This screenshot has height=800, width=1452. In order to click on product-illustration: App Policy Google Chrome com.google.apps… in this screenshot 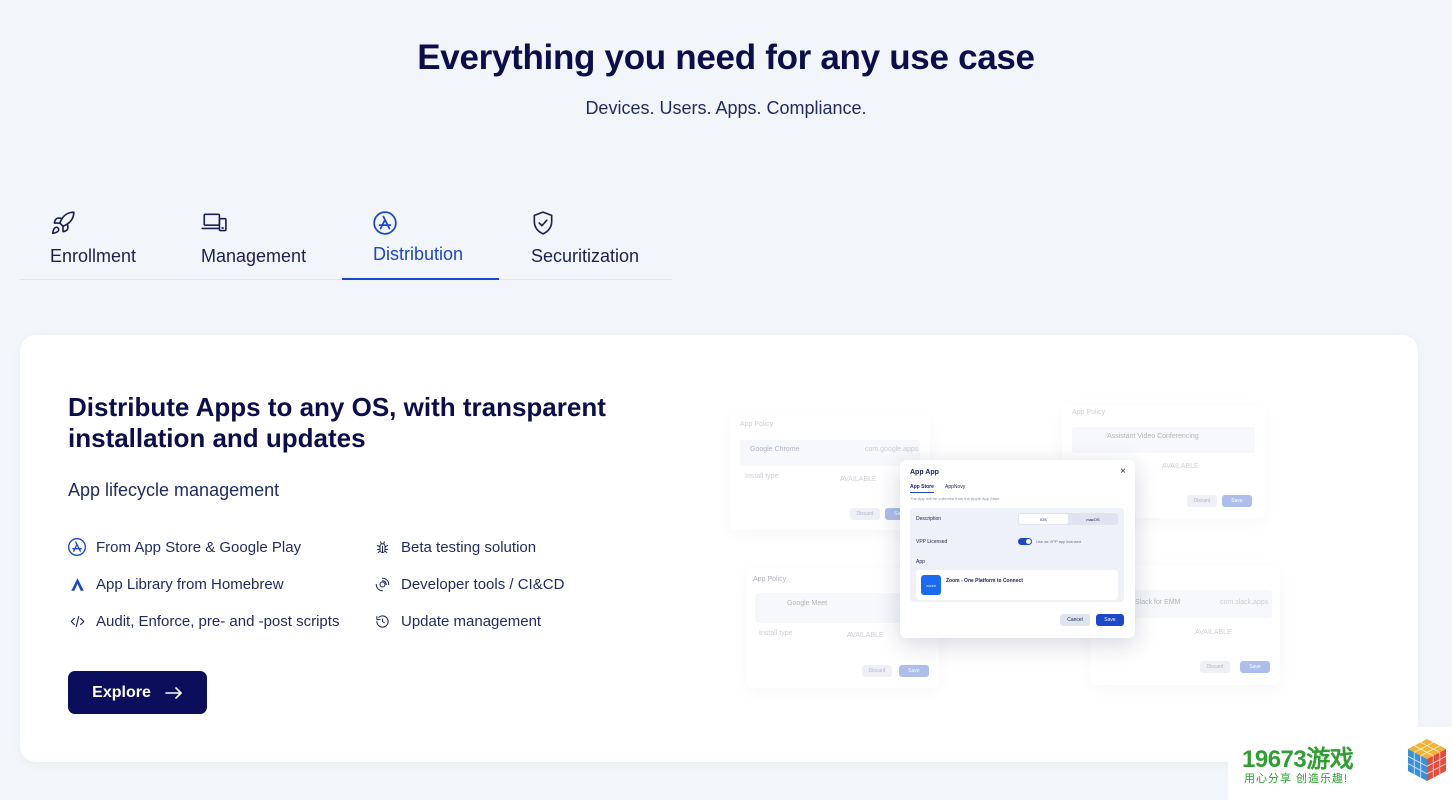, I will do `click(1010, 550)`.